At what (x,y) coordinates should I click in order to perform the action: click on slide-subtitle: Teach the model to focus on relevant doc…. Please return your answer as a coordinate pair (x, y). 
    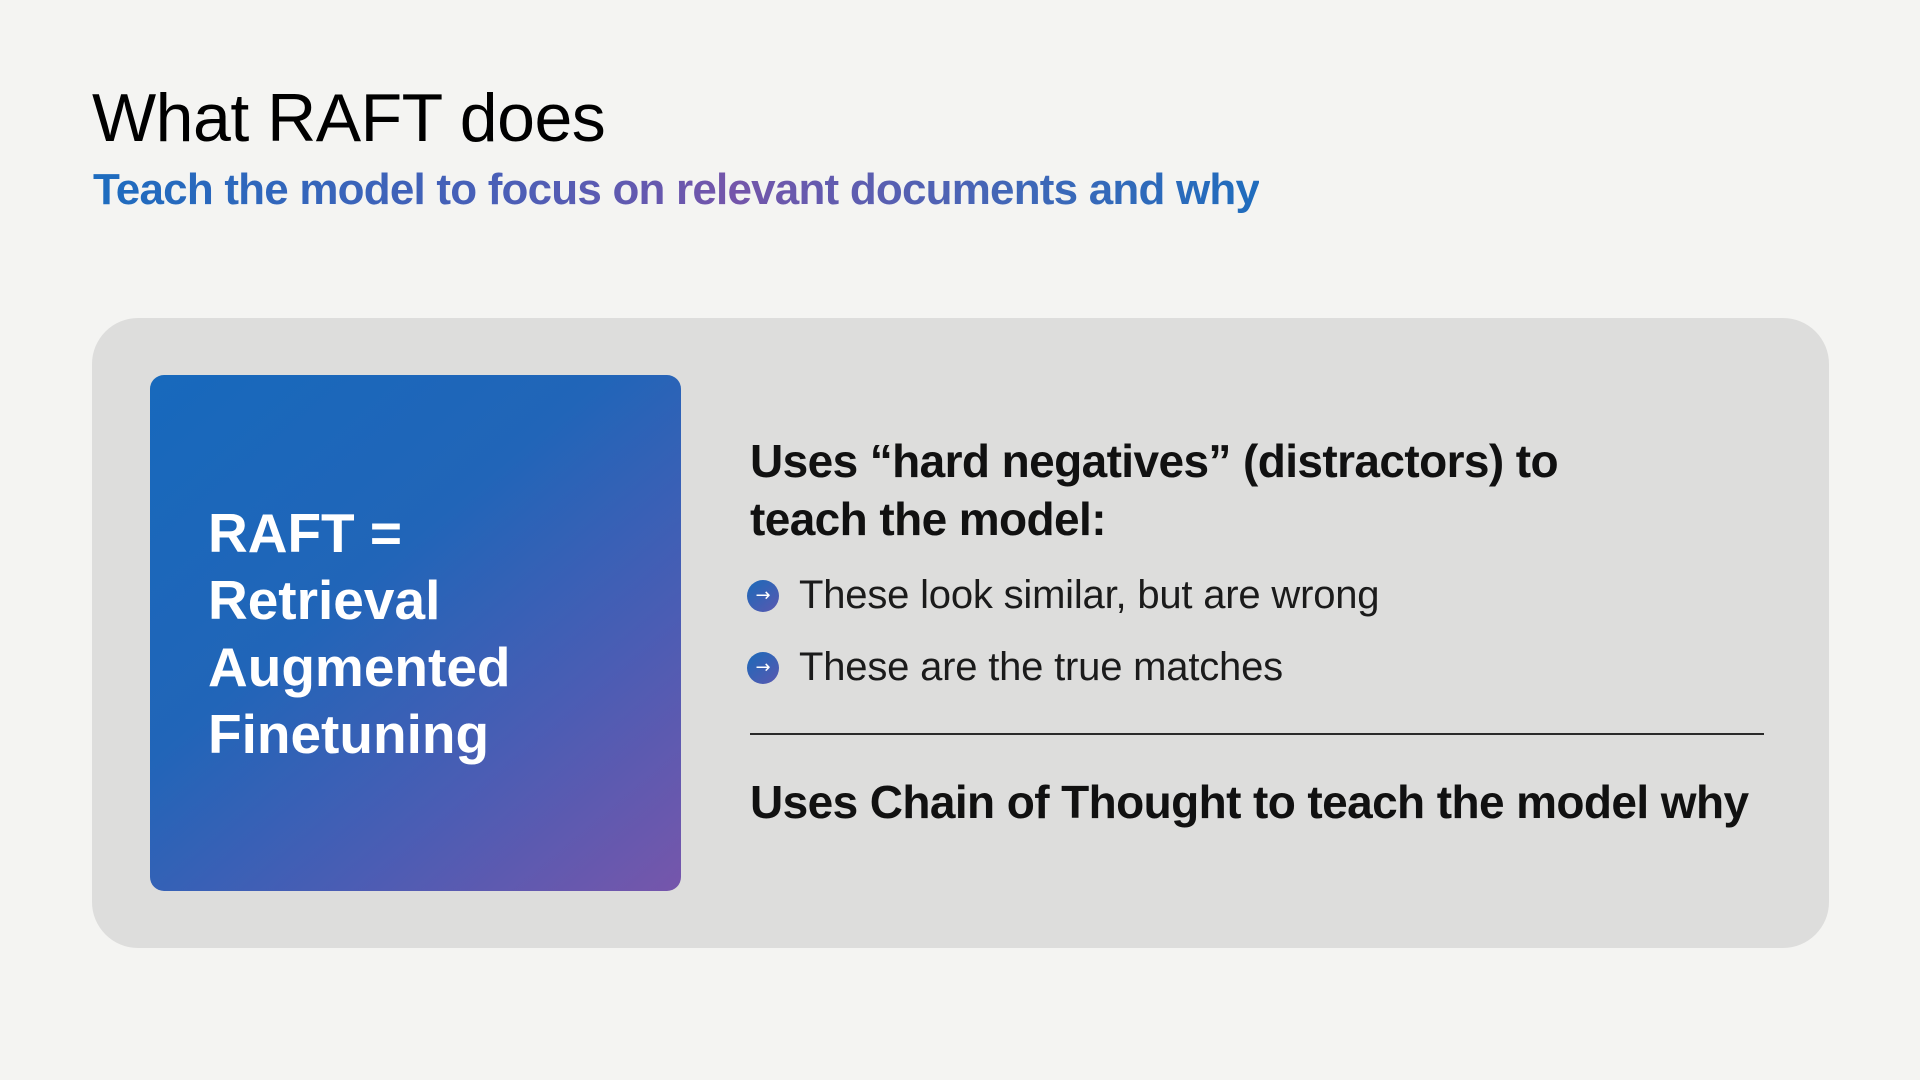
    Looking at the image, I should click on (676, 190).